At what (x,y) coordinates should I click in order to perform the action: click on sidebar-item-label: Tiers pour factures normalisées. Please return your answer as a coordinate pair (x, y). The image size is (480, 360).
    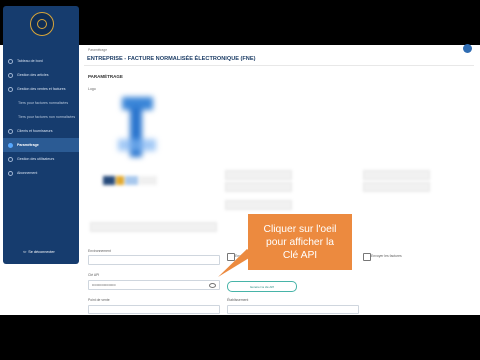
    Looking at the image, I should click on (43, 103).